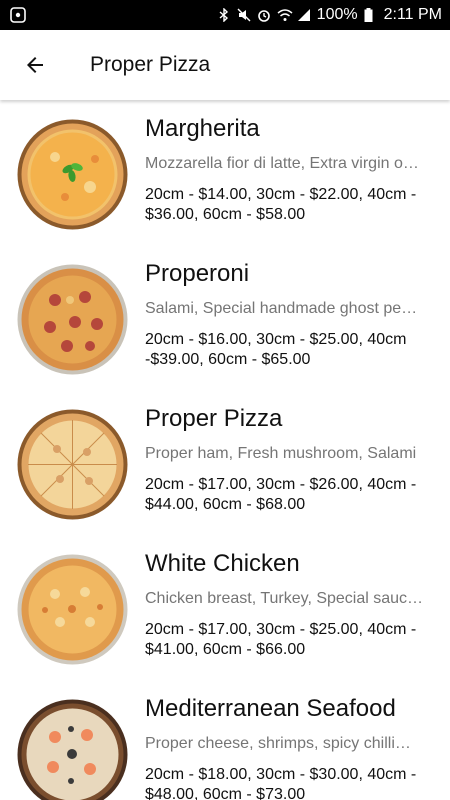  Describe the element at coordinates (197, 273) in the screenshot. I see `item-name: Properoni` at that location.